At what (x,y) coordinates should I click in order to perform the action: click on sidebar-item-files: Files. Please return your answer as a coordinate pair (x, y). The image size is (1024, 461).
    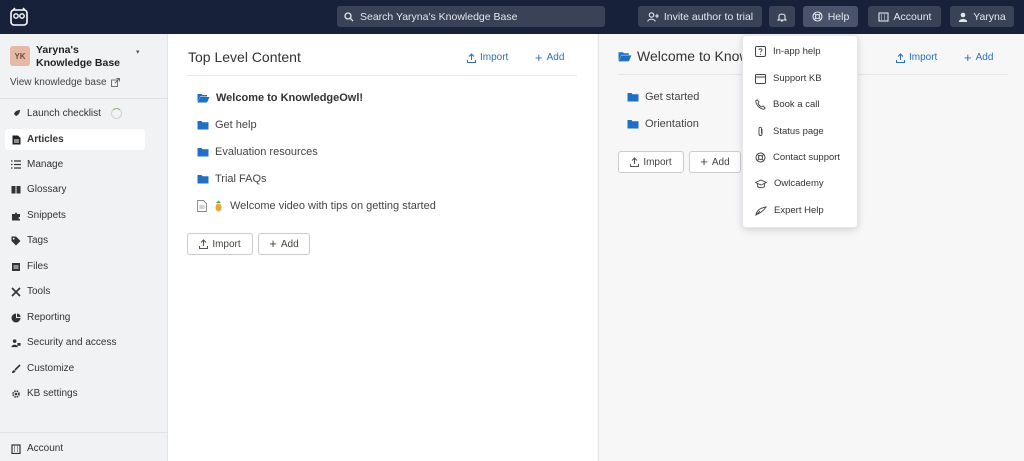
    Looking at the image, I should click on (75, 266).